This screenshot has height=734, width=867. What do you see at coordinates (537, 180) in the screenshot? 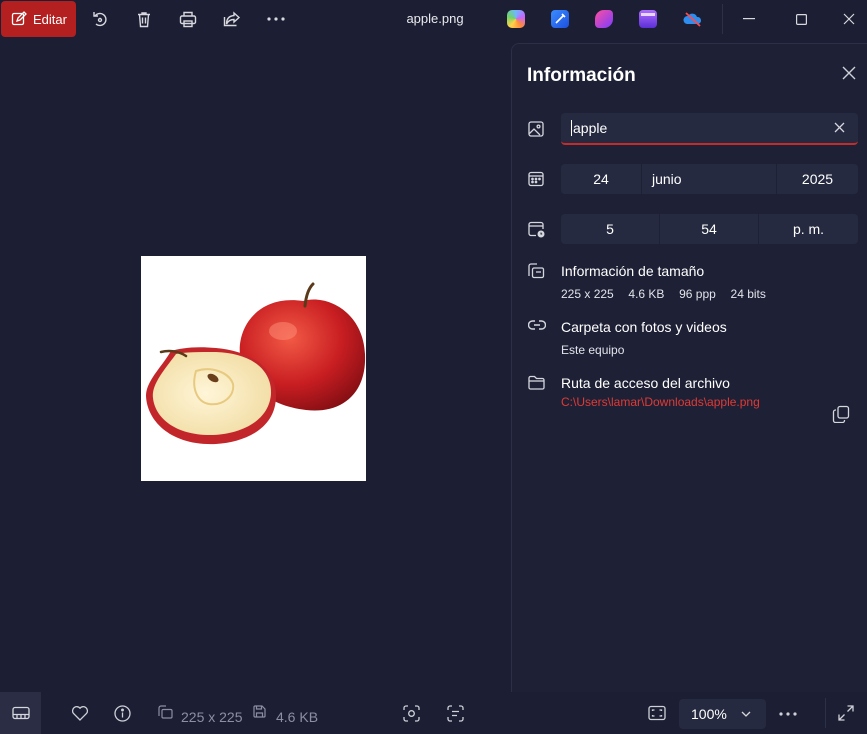
I see `calendar-icon` at bounding box center [537, 180].